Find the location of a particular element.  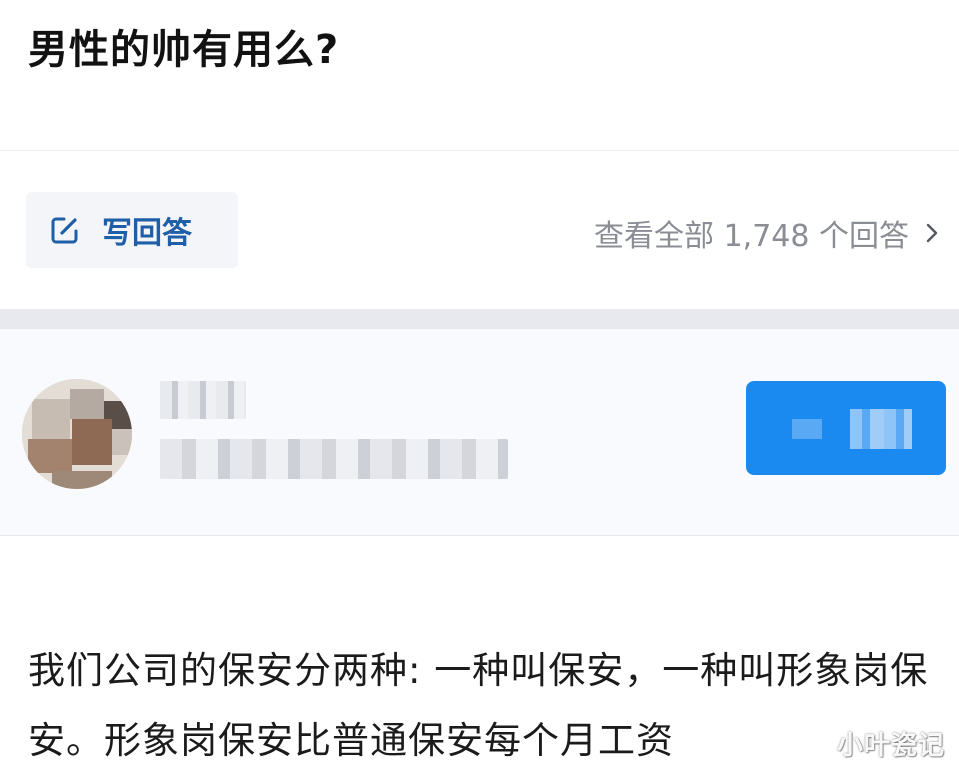

watermark: 小叶瓷记 is located at coordinates (890, 746).